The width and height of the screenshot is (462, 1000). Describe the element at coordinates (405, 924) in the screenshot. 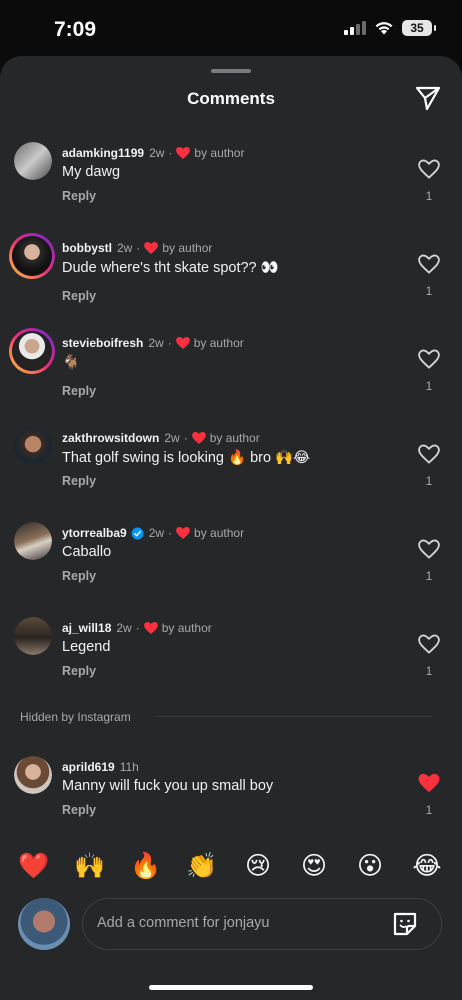

I see `sticker-icon` at that location.